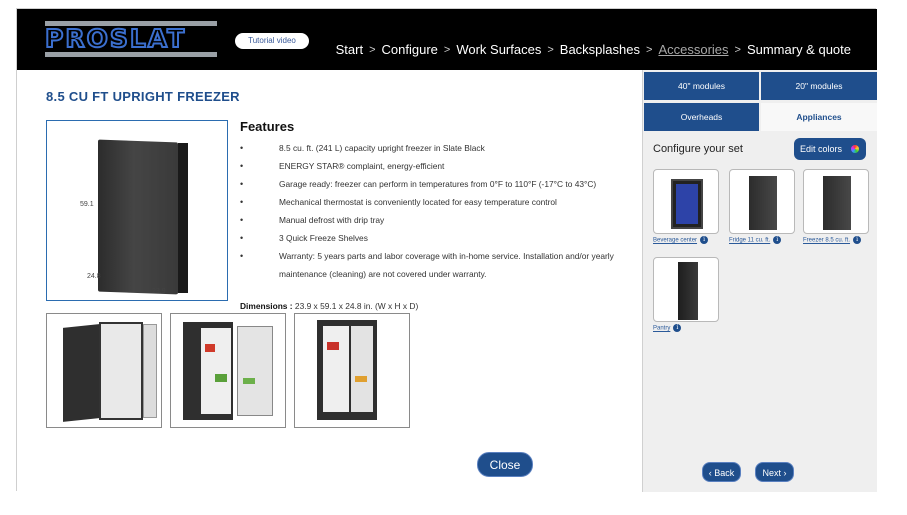 Image resolution: width=907 pixels, height=515 pixels. Describe the element at coordinates (159, 291) in the screenshot. I see `dim-width-label: 23.9` at that location.